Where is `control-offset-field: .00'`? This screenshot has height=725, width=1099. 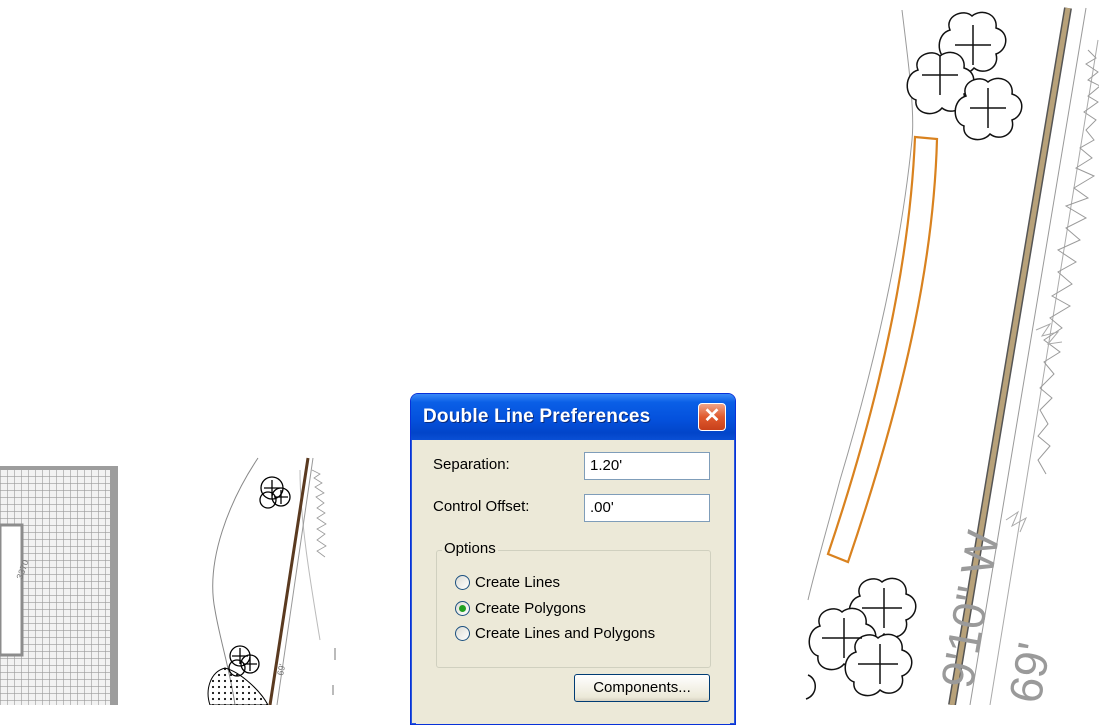
control-offset-field: .00' is located at coordinates (647, 508).